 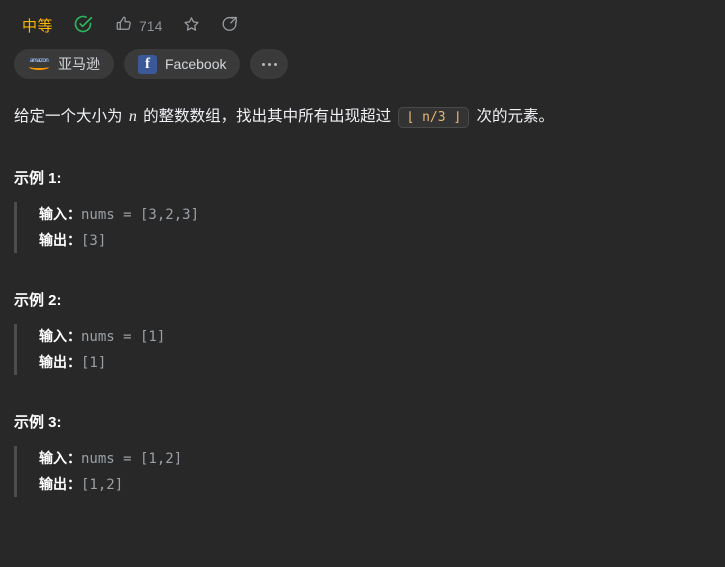 I want to click on solved-status-indicator, so click(x=83, y=25).